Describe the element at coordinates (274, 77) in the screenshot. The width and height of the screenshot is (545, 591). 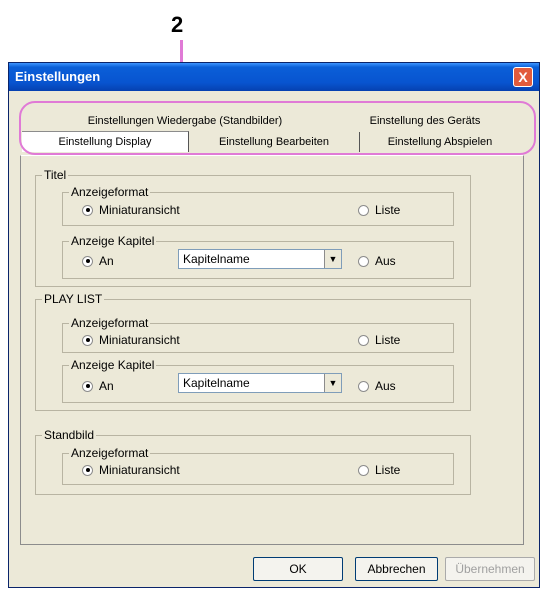
I see `title-bar: Einstellungen X` at that location.